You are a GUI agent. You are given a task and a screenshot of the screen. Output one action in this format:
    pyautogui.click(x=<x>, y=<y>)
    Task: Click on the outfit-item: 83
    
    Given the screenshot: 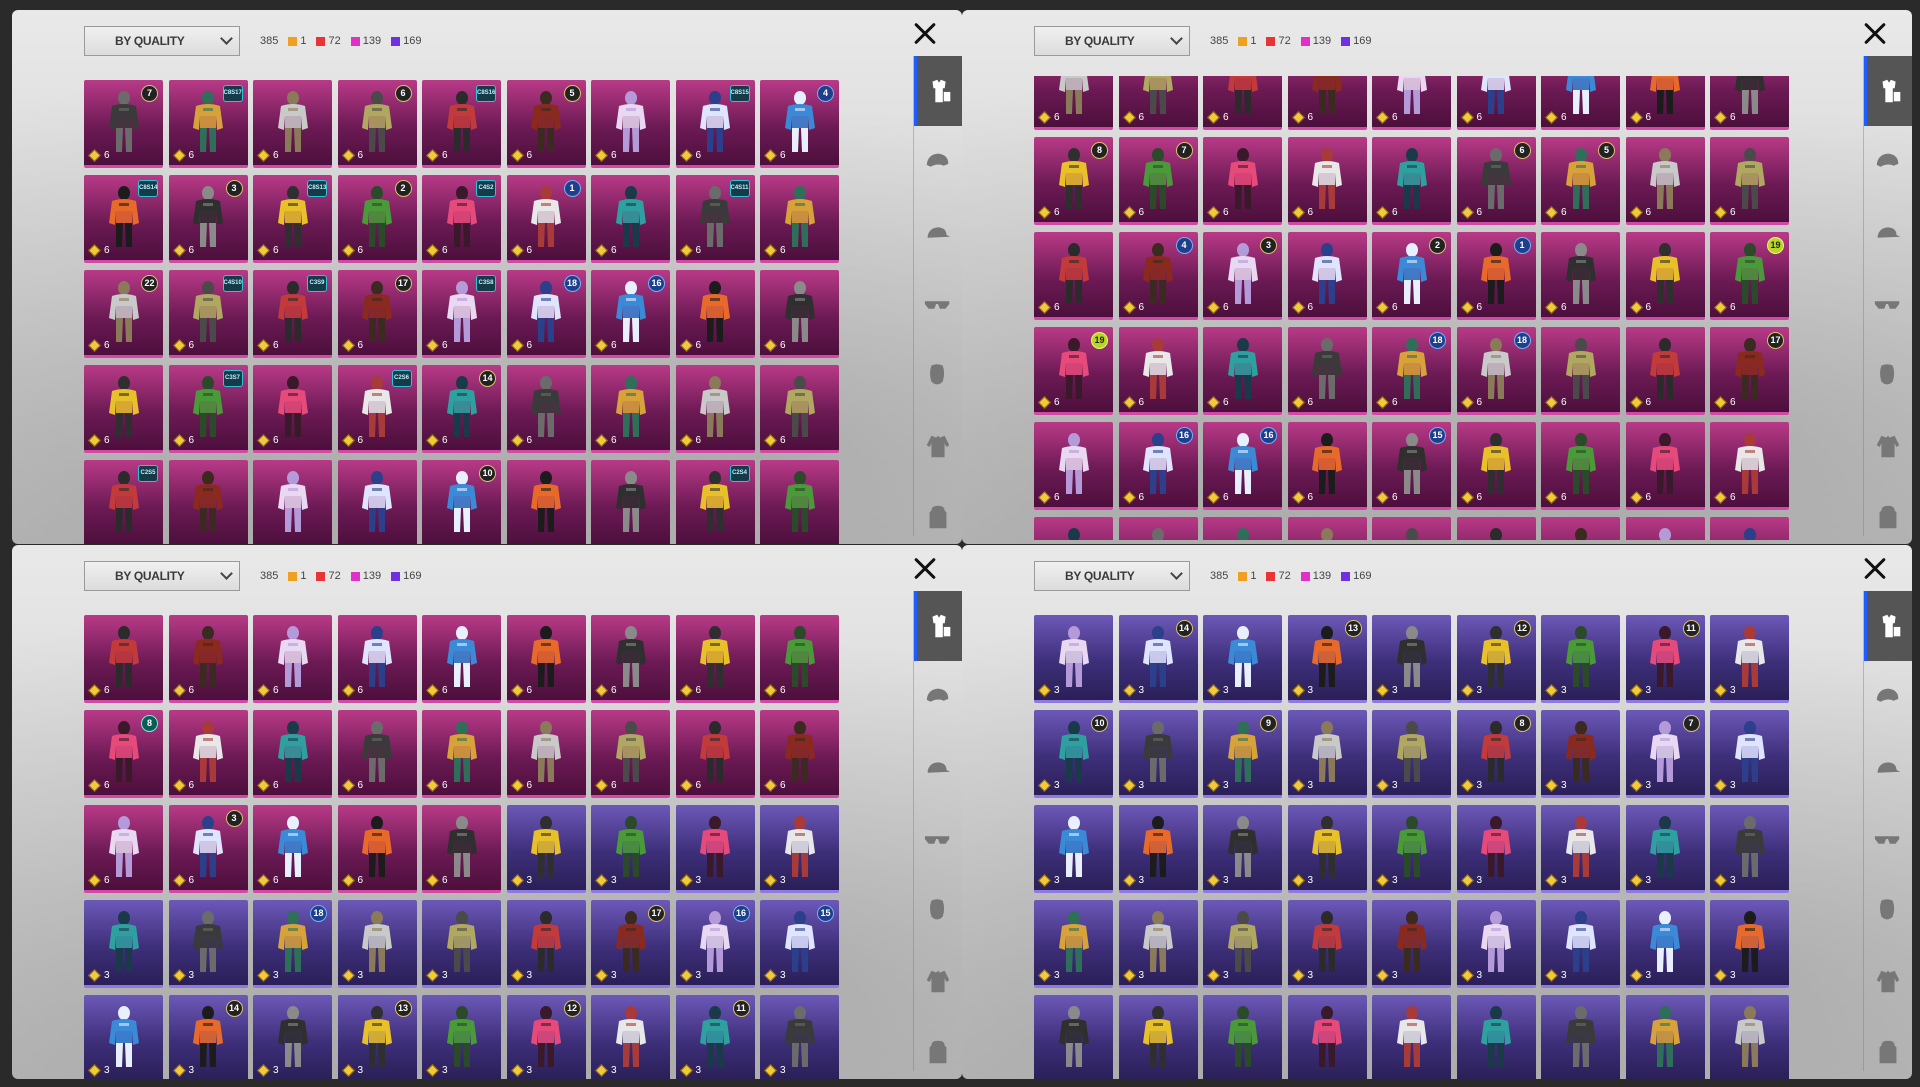 What is the action you would take?
    pyautogui.click(x=1496, y=754)
    